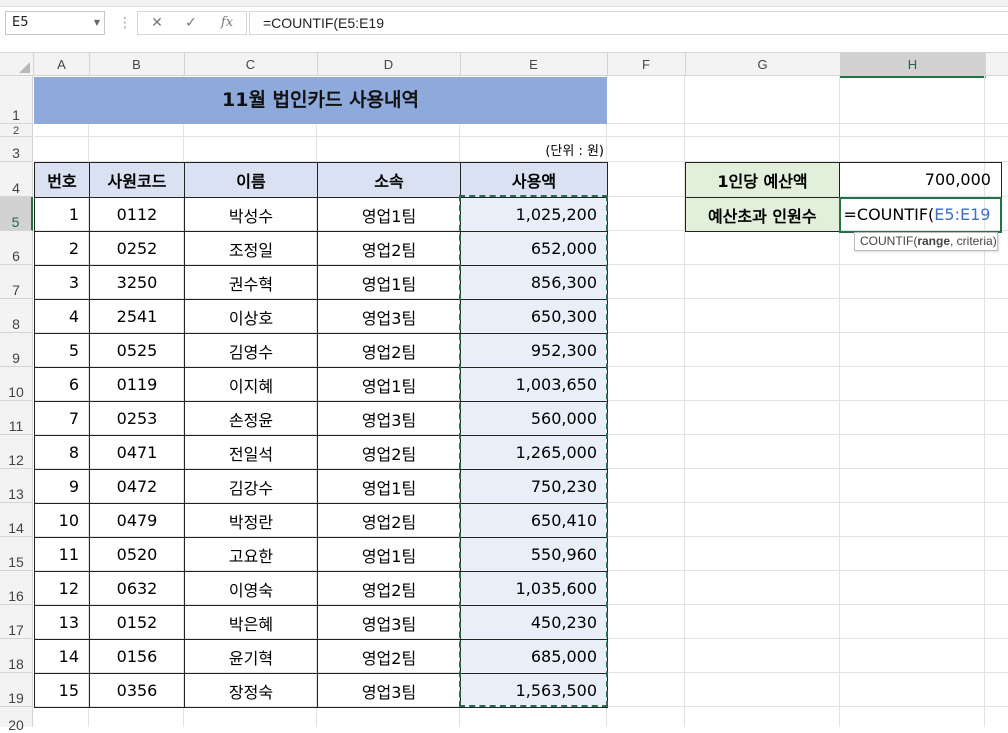 The height and width of the screenshot is (733, 1008). What do you see at coordinates (62, 316) in the screenshot?
I see `row-number-cell: 4` at bounding box center [62, 316].